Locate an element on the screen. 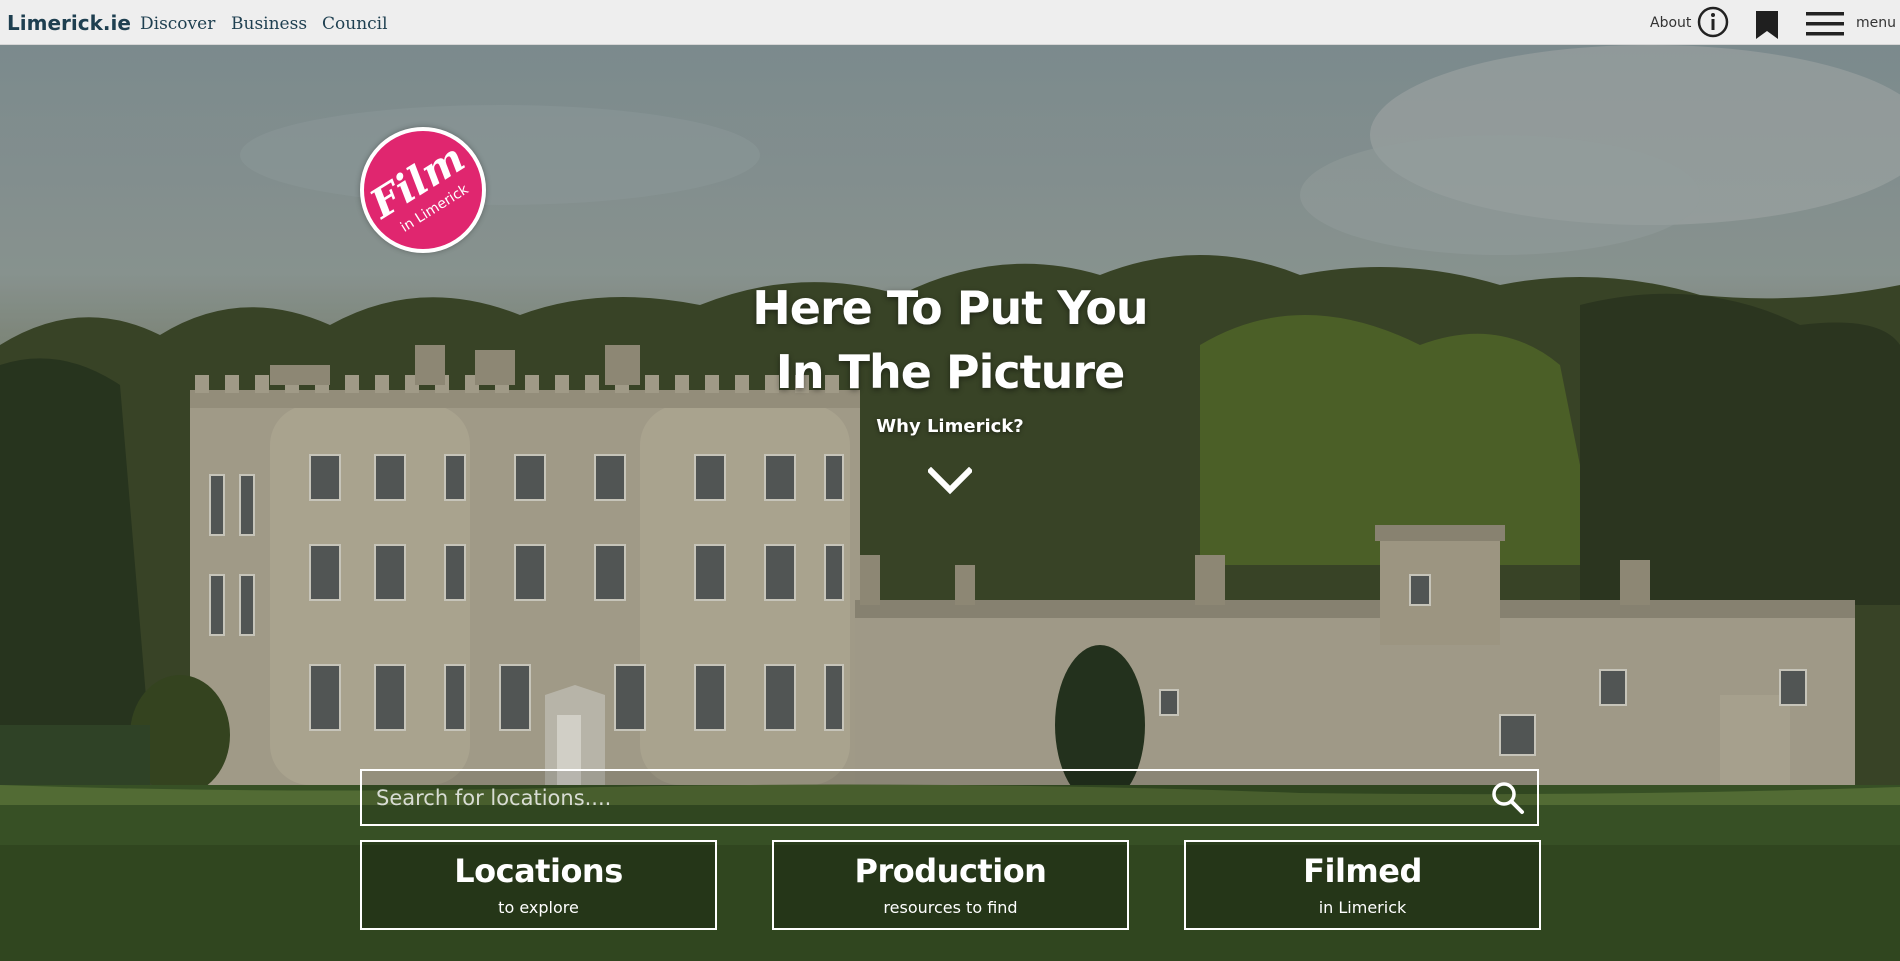 Image resolution: width=1900 pixels, height=961 pixels. film-in-limerick-logo: Film in Limerick is located at coordinates (423, 190).